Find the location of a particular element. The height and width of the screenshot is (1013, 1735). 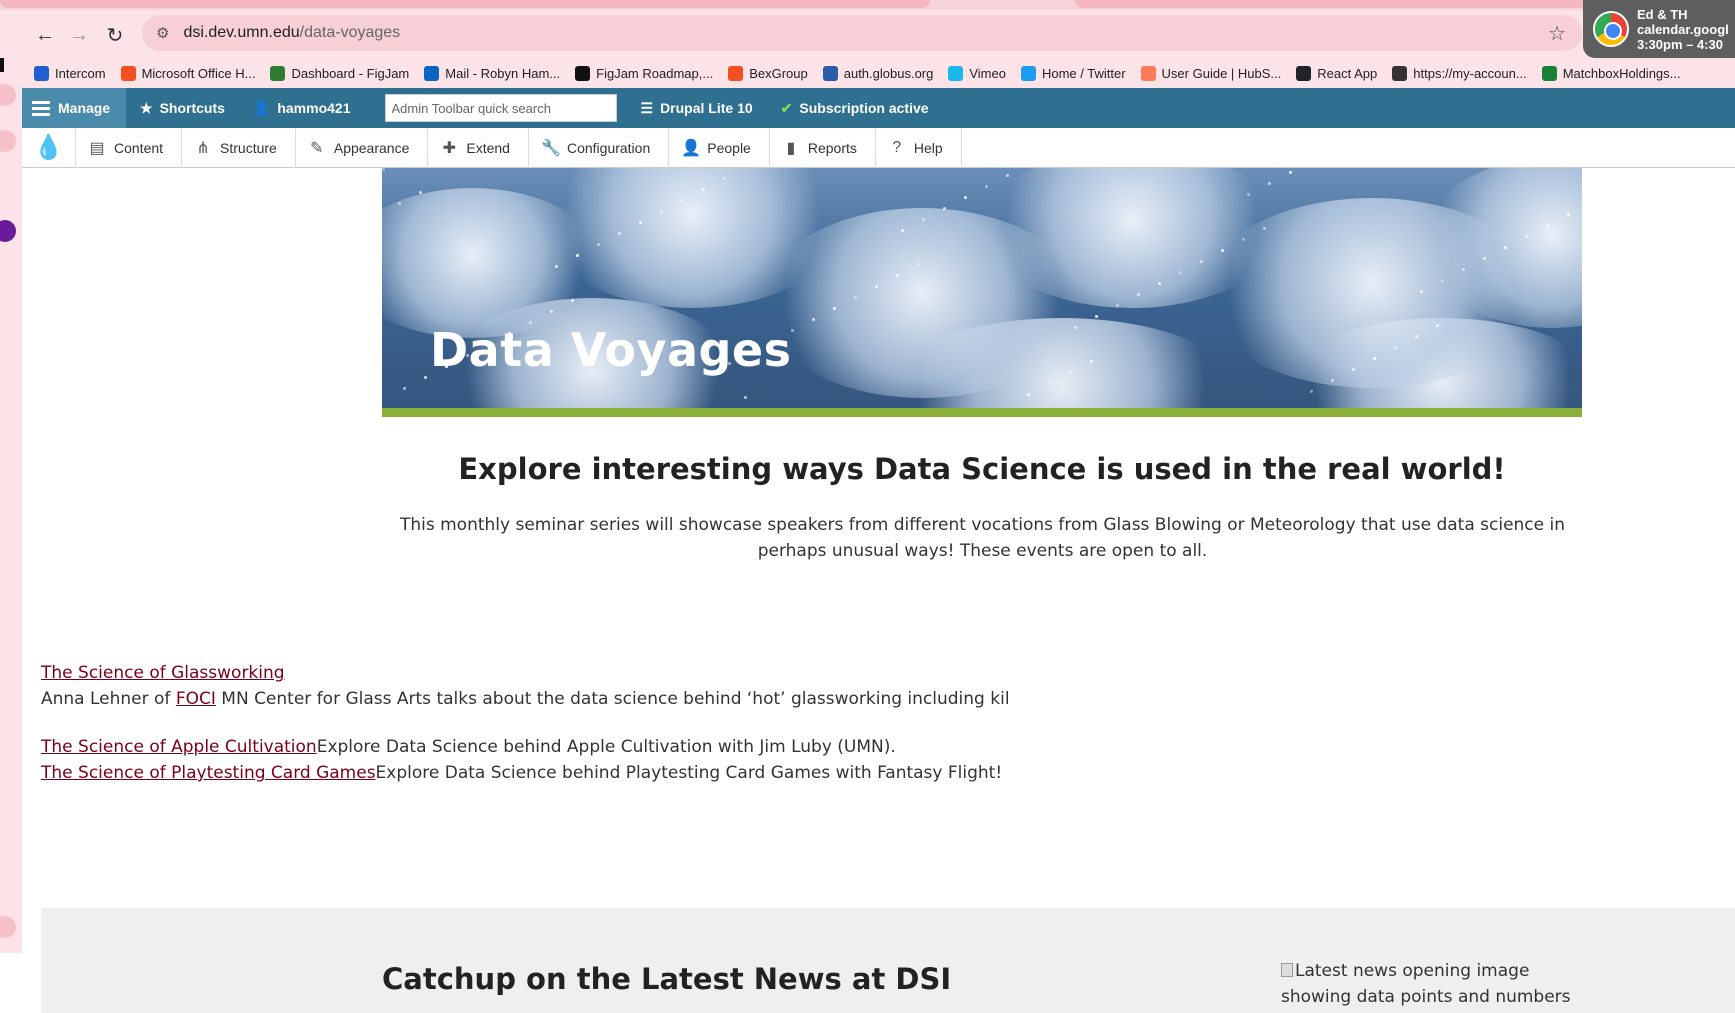

bookmark-item: React App is located at coordinates (1336, 73).